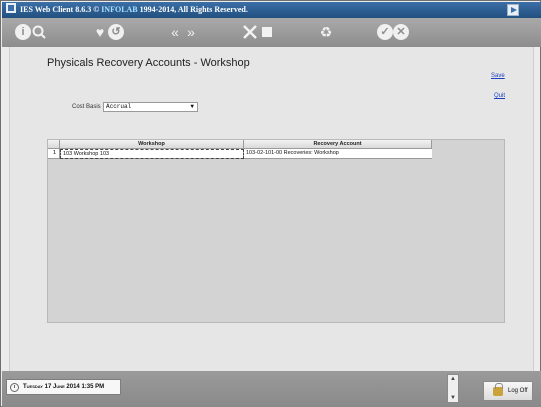  I want to click on chevron-down-icon: ▼, so click(192, 106).